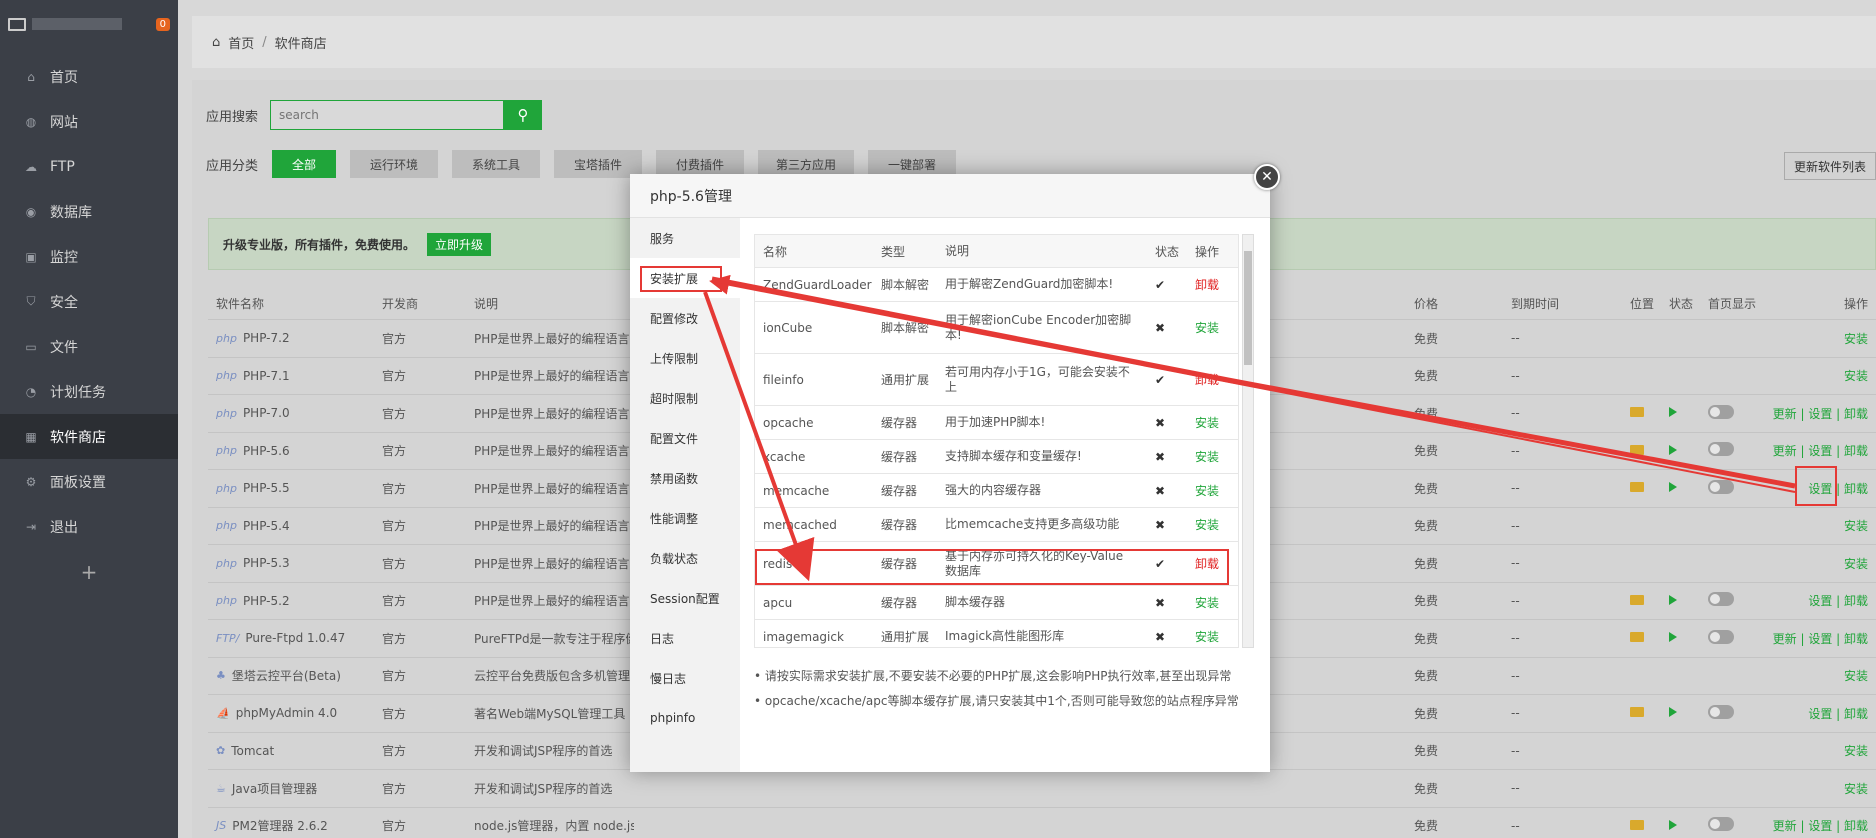  Describe the element at coordinates (89, 526) in the screenshot. I see `sidebar-item-10: ⇥ 退出` at that location.